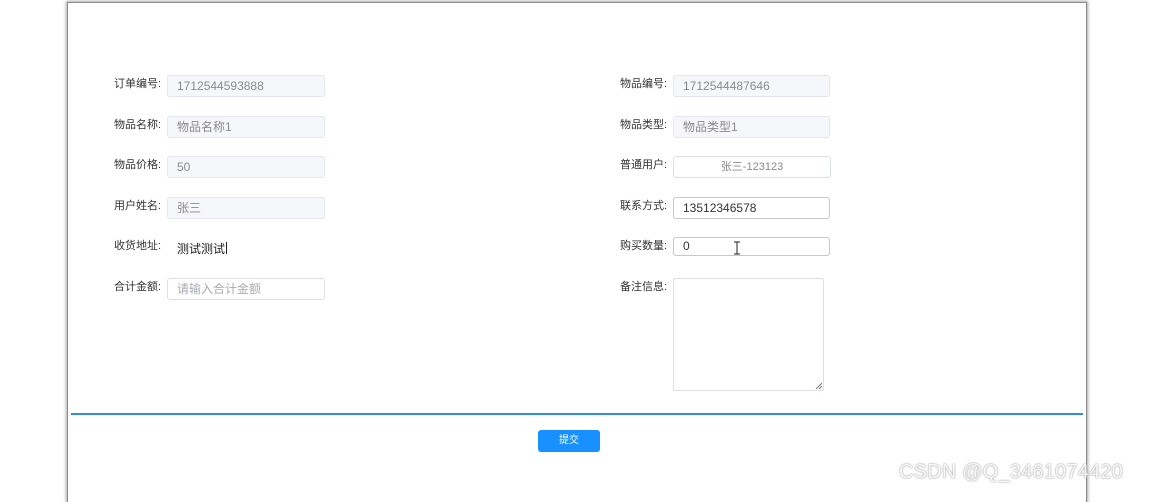 The width and height of the screenshot is (1152, 502). Describe the element at coordinates (737, 248) in the screenshot. I see `text-cursor-icon` at that location.